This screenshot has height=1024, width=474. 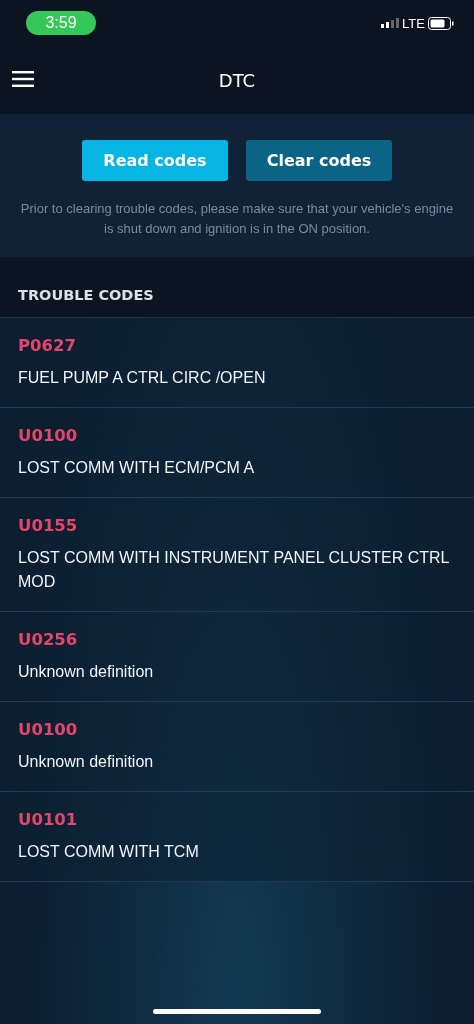 What do you see at coordinates (237, 80) in the screenshot?
I see `screen-title: DTC` at bounding box center [237, 80].